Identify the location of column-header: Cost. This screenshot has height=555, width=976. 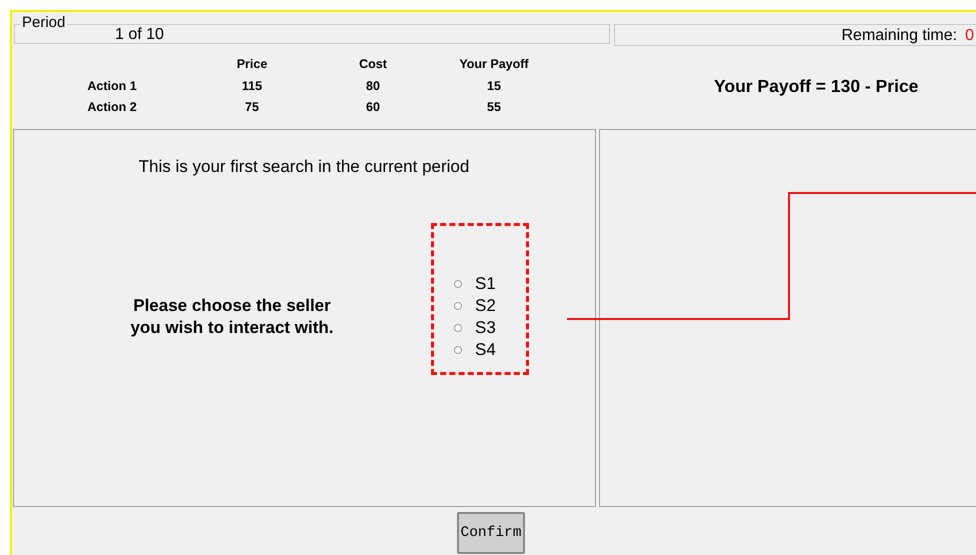
(373, 64).